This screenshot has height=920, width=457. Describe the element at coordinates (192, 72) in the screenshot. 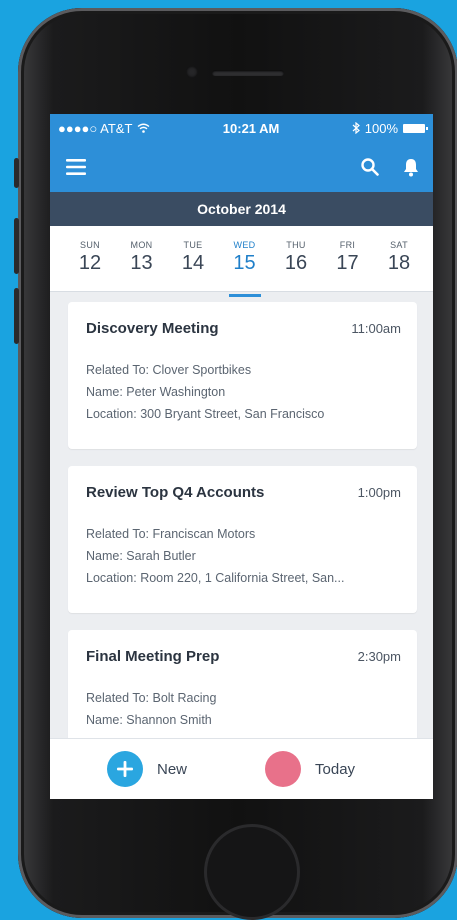

I see `front-camera` at that location.